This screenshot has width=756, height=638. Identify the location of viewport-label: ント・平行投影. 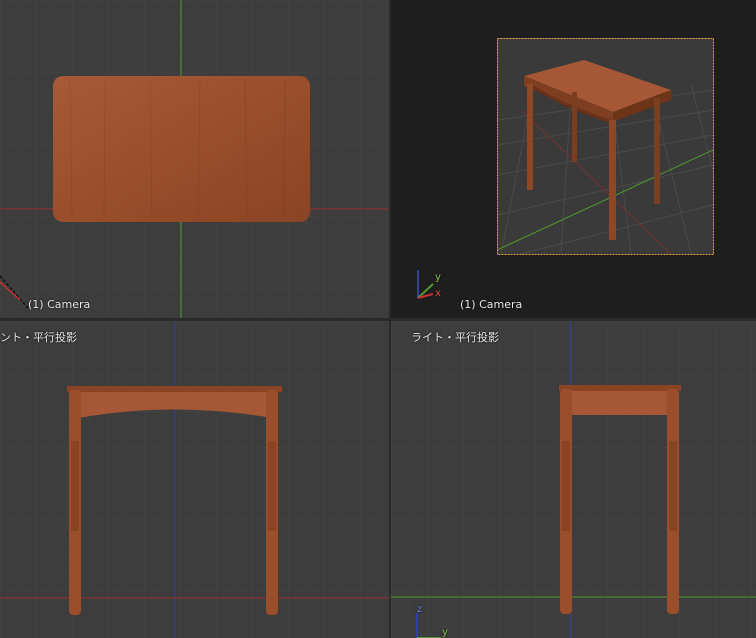
(38, 337).